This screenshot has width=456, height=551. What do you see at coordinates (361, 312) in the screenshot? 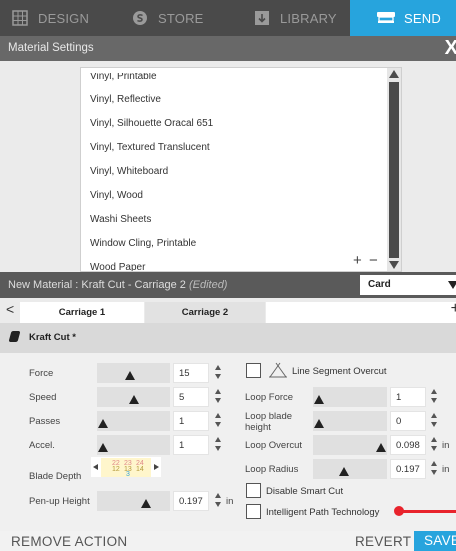
I see `tab-empty` at bounding box center [361, 312].